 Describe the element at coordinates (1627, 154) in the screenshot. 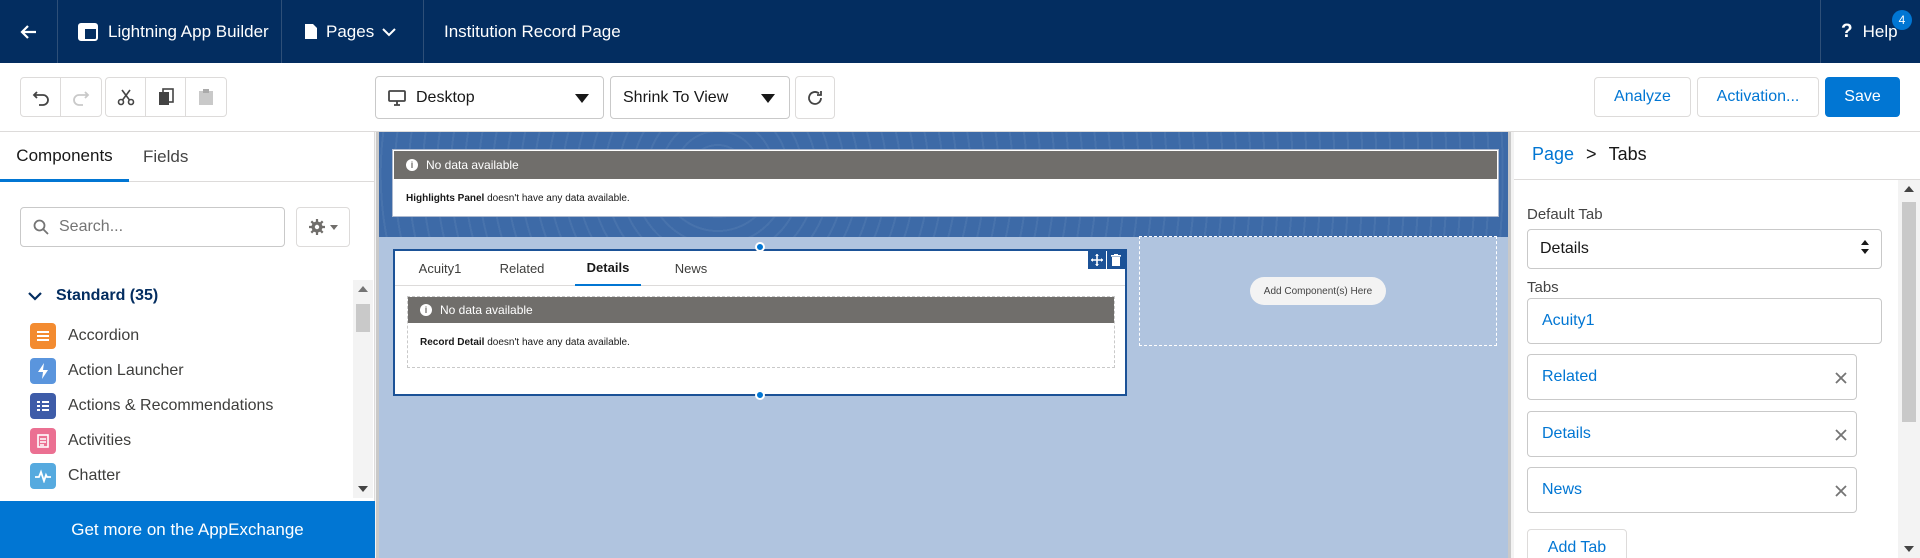

I see `breadcrumb-current: Tabs` at that location.